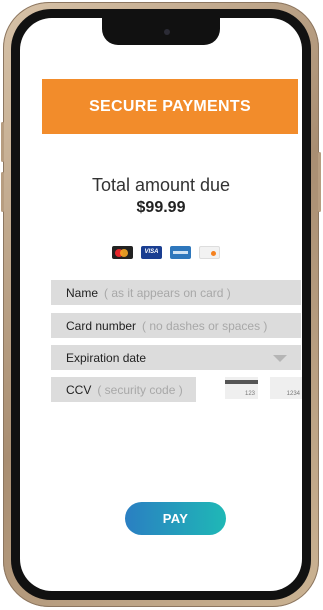 This screenshot has width=323, height=610. Describe the element at coordinates (176, 357) in the screenshot. I see `expiration-date-select: Expiration date` at that location.